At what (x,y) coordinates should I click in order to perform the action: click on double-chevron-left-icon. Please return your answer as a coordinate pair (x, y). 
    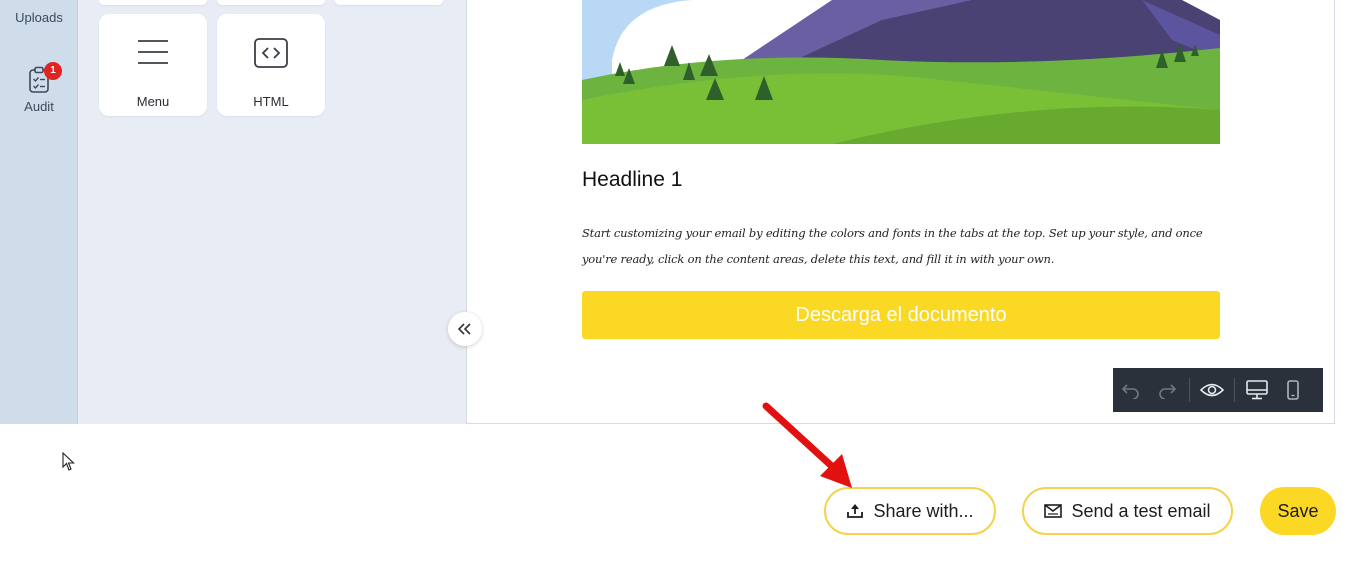
    Looking at the image, I should click on (464, 329).